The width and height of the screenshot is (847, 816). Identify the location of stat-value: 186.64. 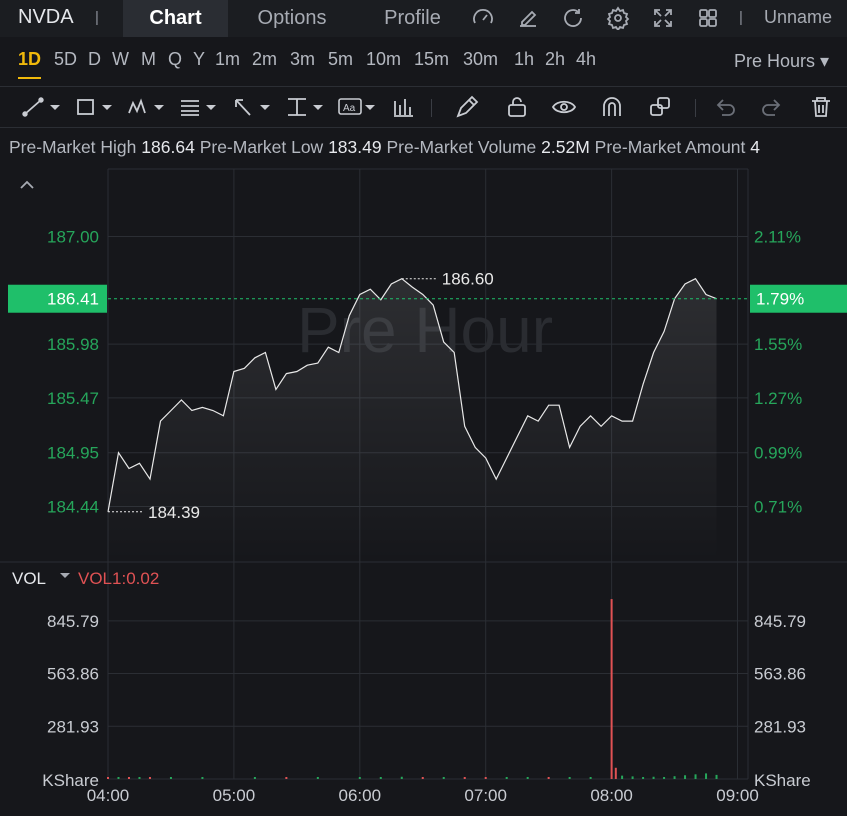
(168, 147).